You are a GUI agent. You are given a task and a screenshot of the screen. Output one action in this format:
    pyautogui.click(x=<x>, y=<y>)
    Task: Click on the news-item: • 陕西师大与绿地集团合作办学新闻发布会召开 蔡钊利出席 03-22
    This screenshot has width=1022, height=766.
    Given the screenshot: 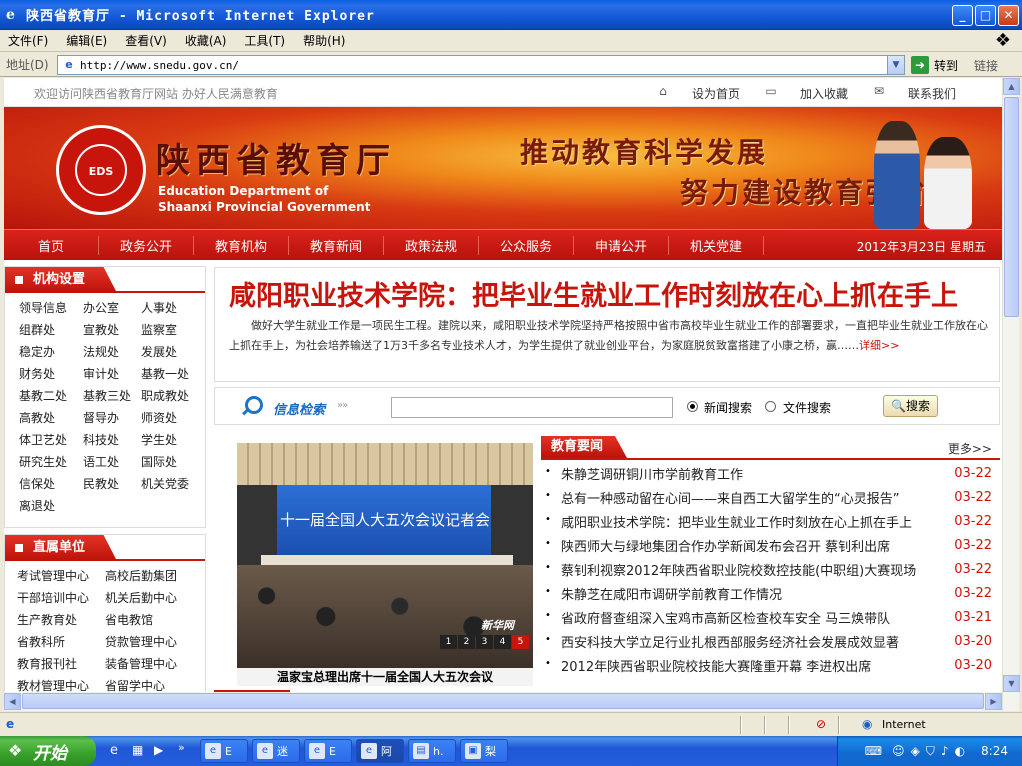 What is the action you would take?
    pyautogui.click(x=770, y=546)
    